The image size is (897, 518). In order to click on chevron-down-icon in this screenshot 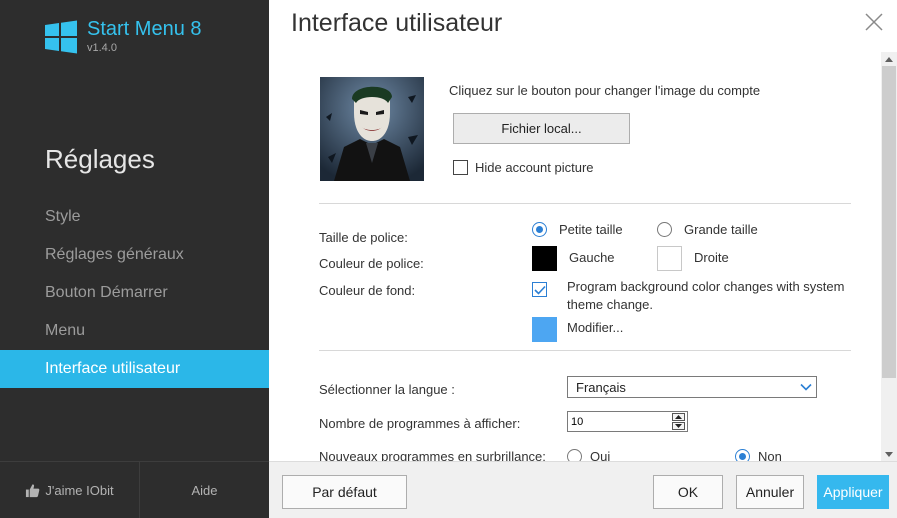, I will do `click(806, 387)`.